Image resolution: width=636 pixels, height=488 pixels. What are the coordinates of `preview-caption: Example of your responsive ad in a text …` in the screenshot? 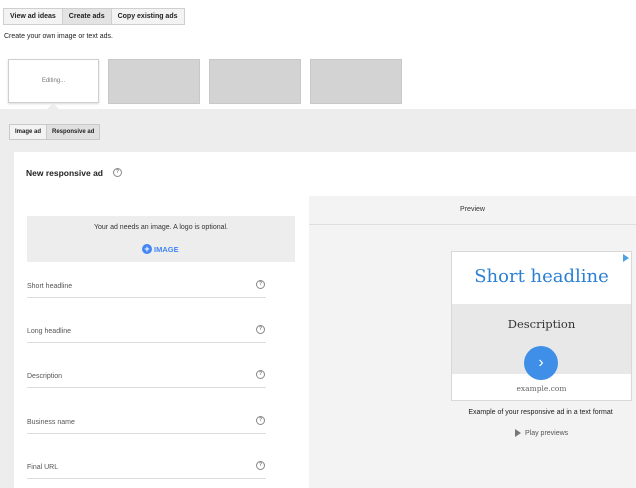 It's located at (540, 412).